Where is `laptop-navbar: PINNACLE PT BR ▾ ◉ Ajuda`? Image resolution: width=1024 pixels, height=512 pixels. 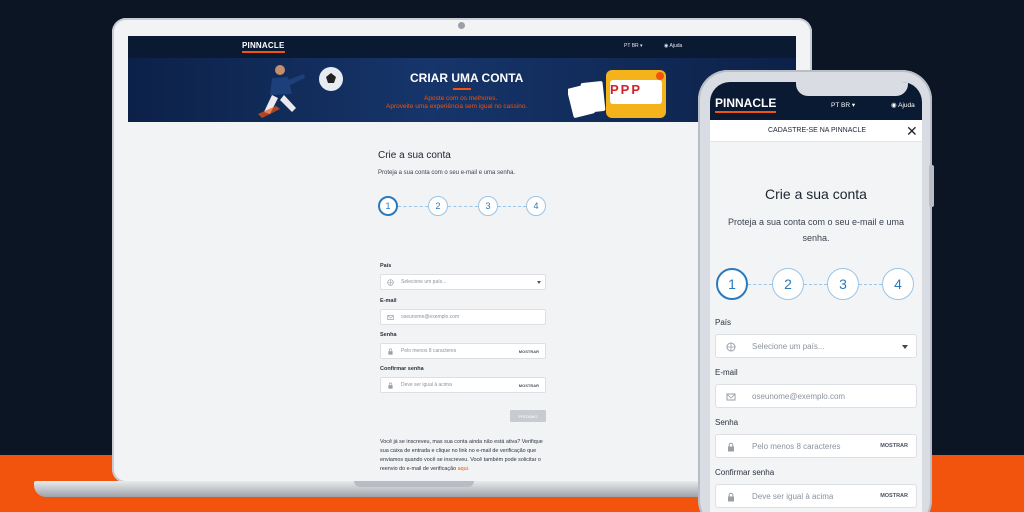
laptop-navbar: PINNACLE PT BR ▾ ◉ Ajuda is located at coordinates (462, 47).